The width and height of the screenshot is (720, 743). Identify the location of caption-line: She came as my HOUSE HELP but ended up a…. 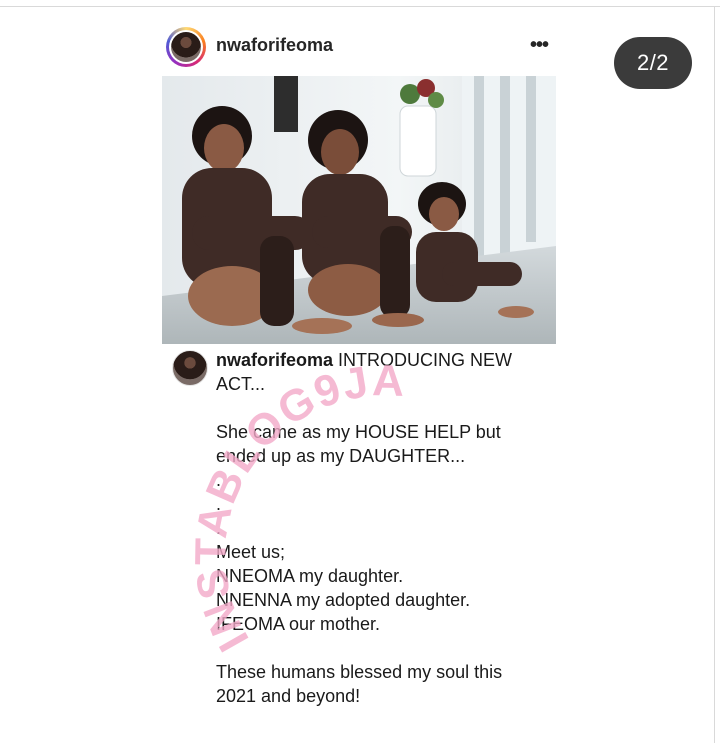
(361, 444).